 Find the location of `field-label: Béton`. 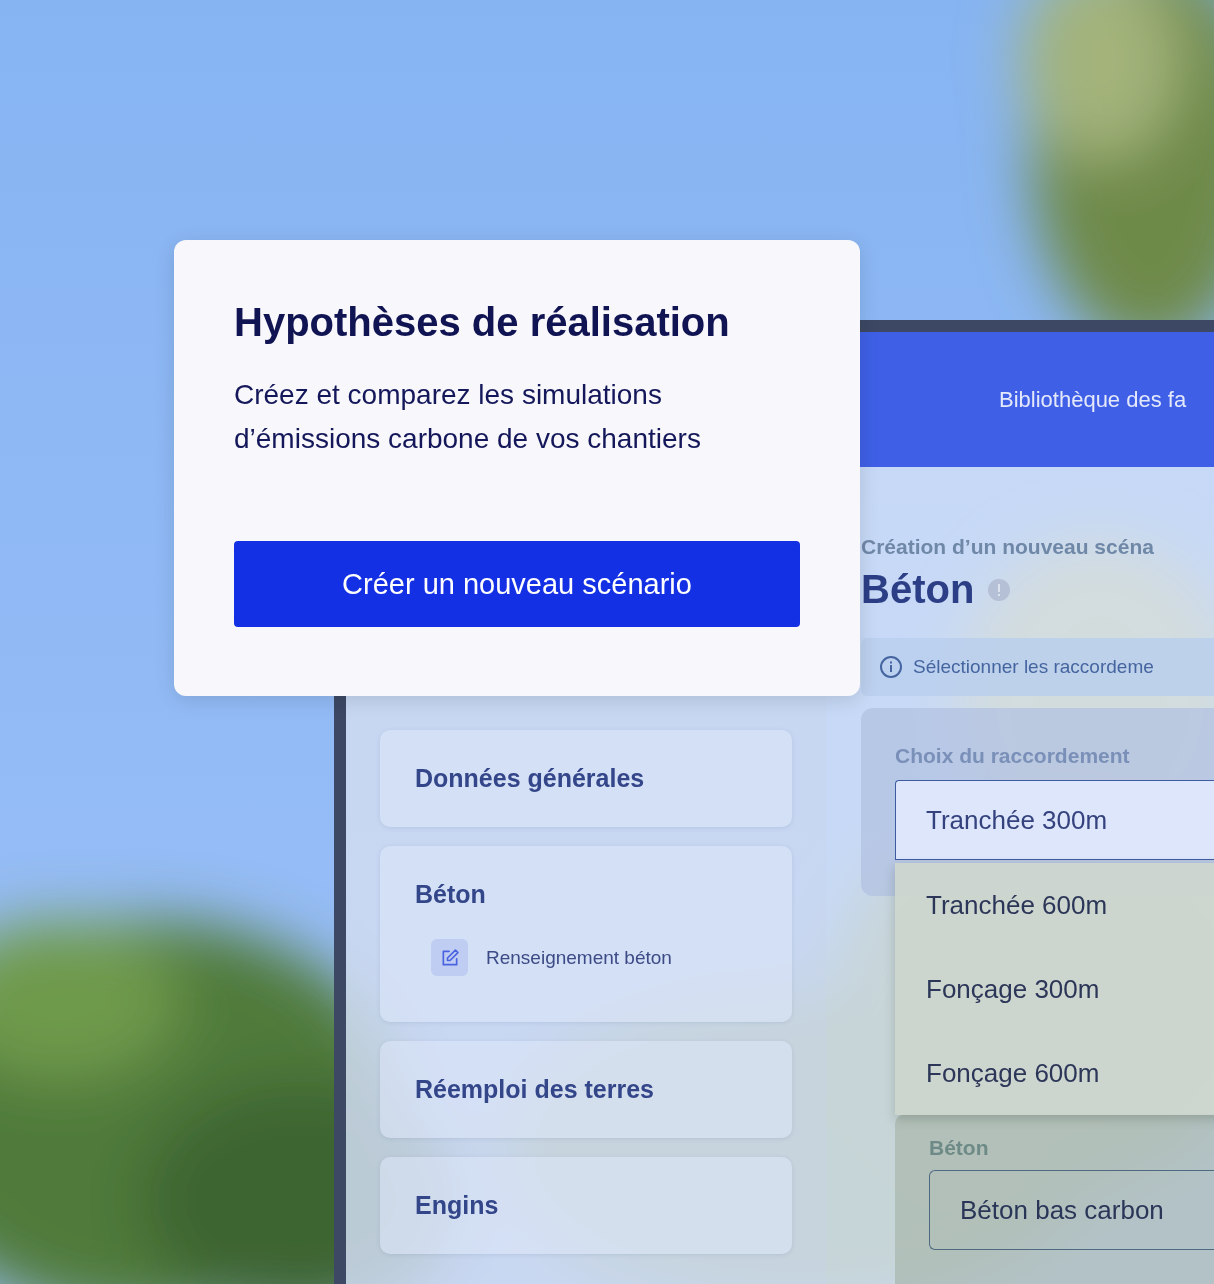

field-label: Béton is located at coordinates (959, 1148).